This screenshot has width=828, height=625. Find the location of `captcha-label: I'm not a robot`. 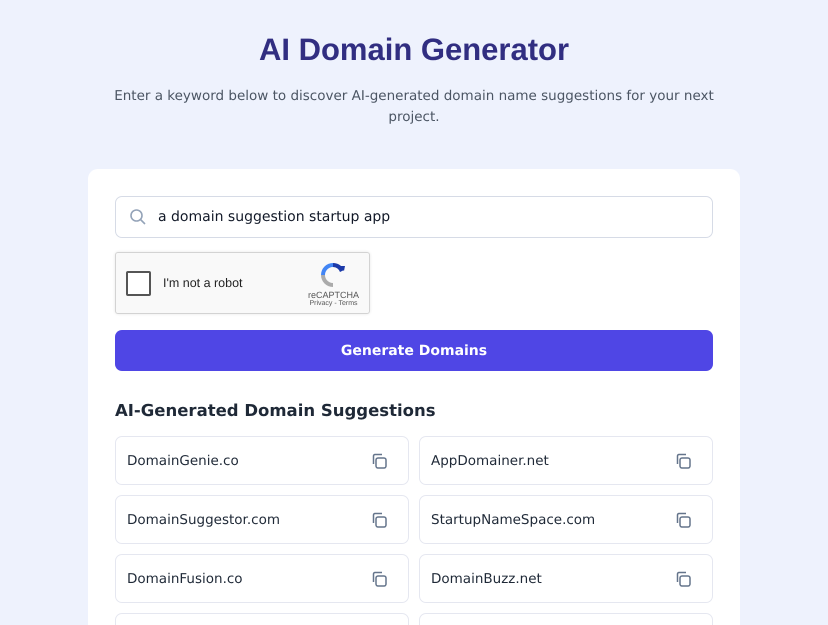

captcha-label: I'm not a robot is located at coordinates (203, 283).